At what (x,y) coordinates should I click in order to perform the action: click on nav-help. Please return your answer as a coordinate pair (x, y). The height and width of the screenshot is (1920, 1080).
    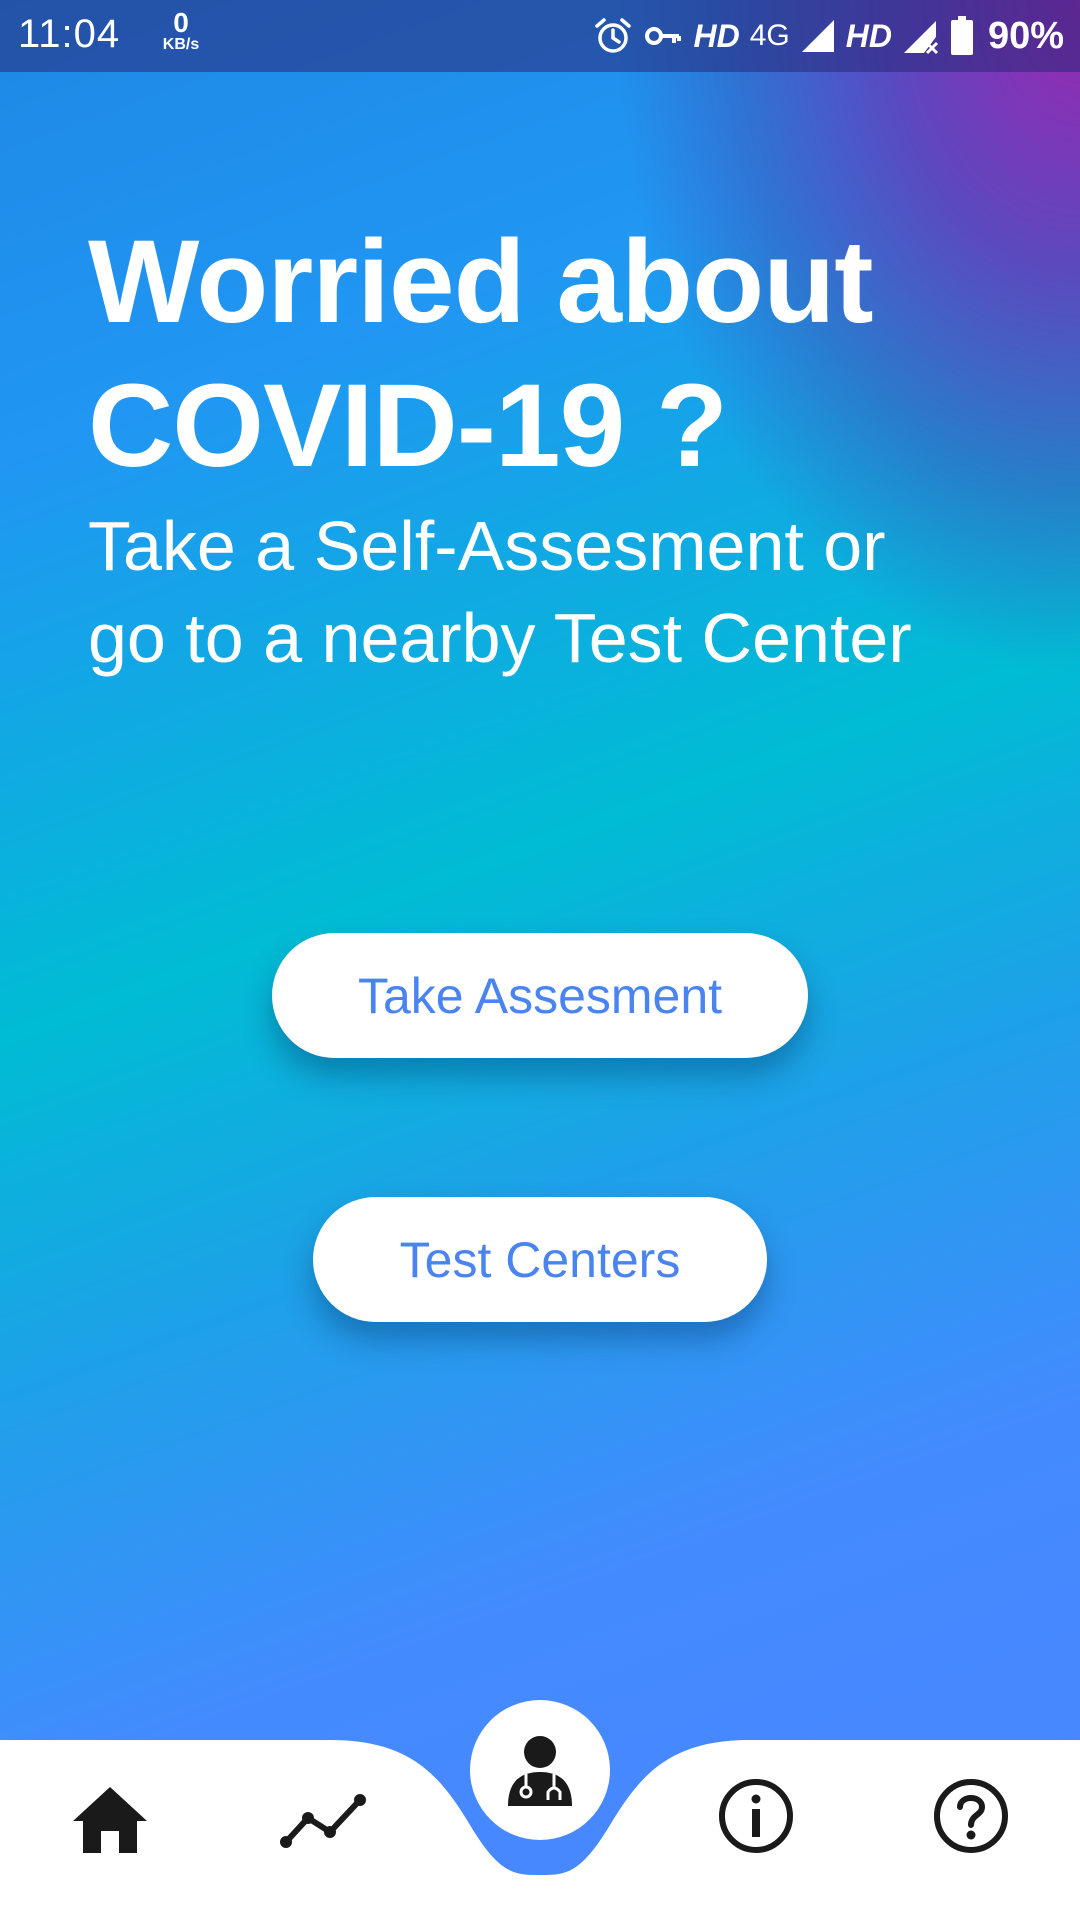
    Looking at the image, I should click on (971, 1816).